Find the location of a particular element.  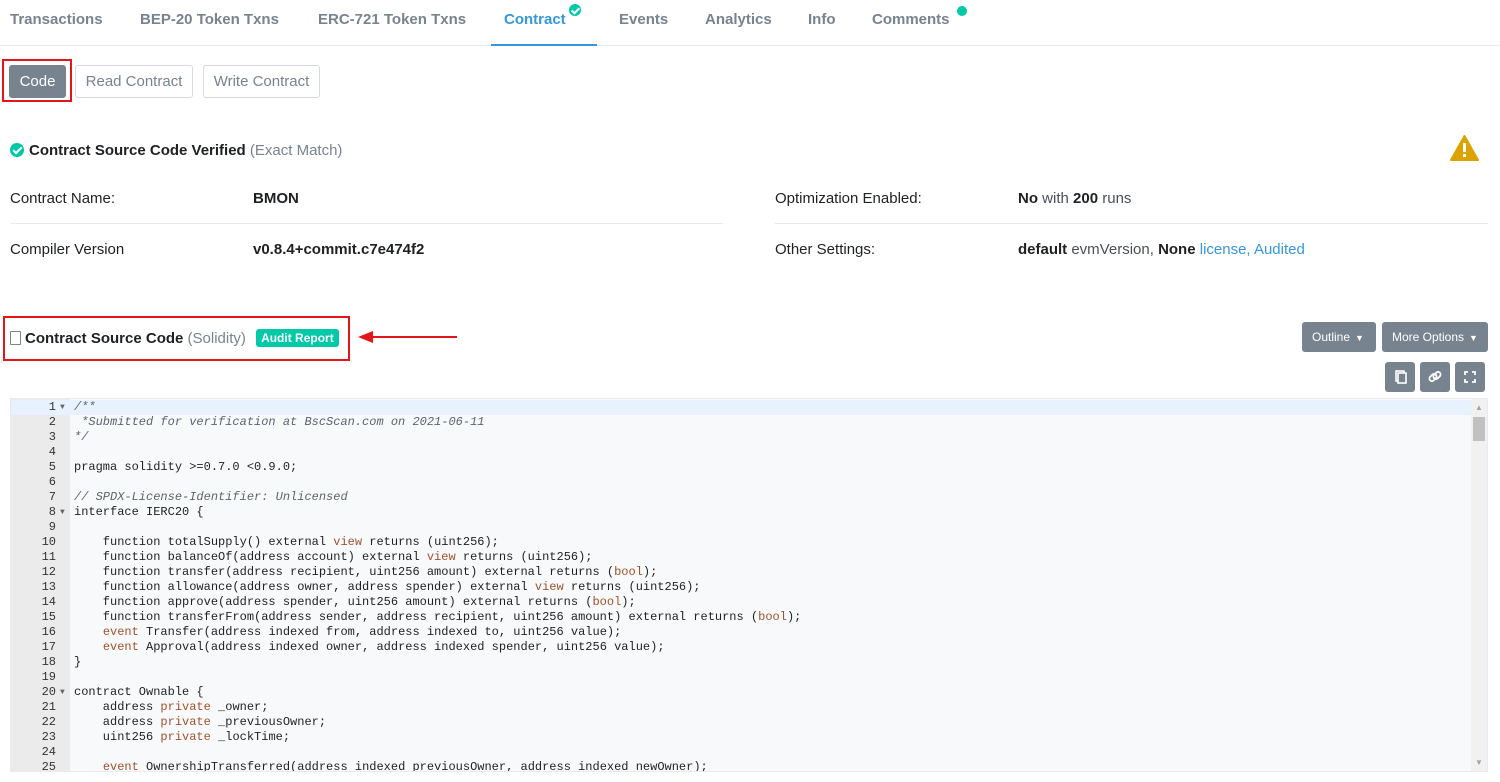

scroll-down-icon: ▼ is located at coordinates (1479, 762).